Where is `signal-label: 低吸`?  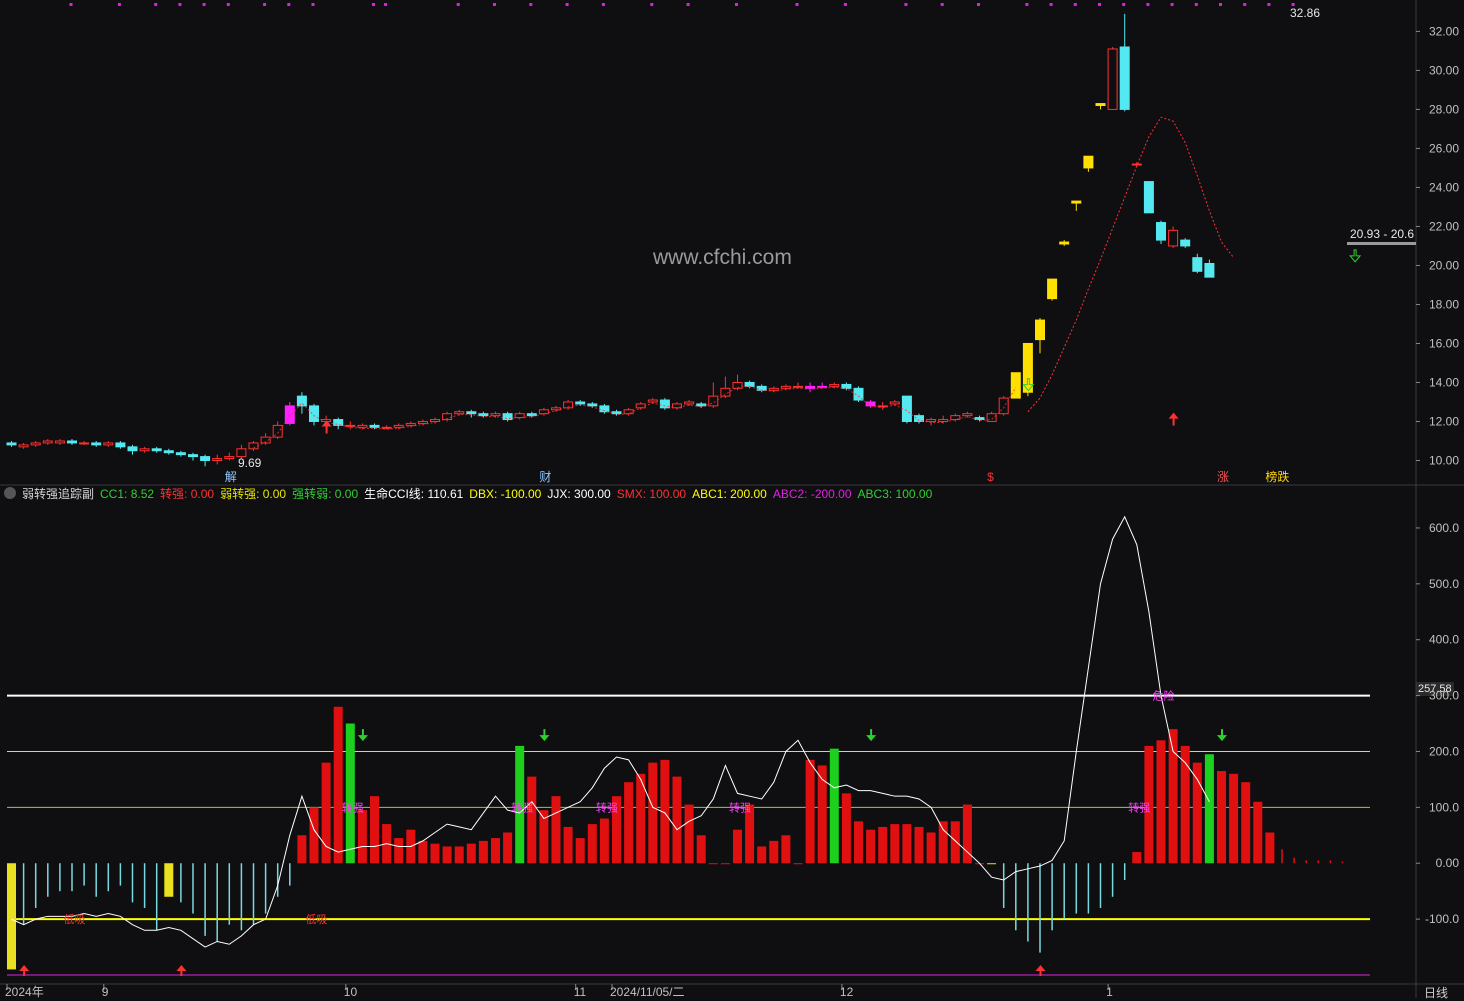 signal-label: 低吸 is located at coordinates (317, 919).